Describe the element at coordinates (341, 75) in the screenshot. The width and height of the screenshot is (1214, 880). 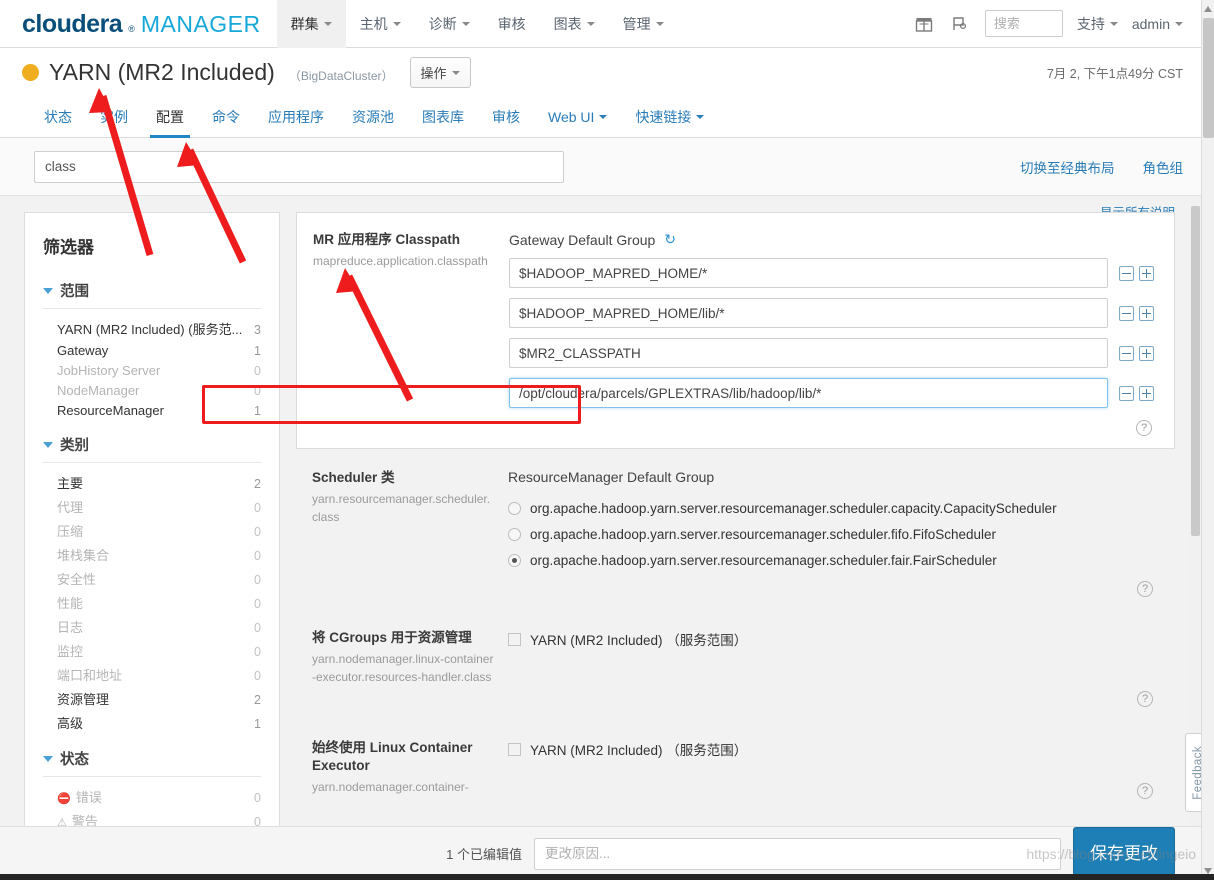
I see `cluster-name-label: （BigDataCluster）` at that location.